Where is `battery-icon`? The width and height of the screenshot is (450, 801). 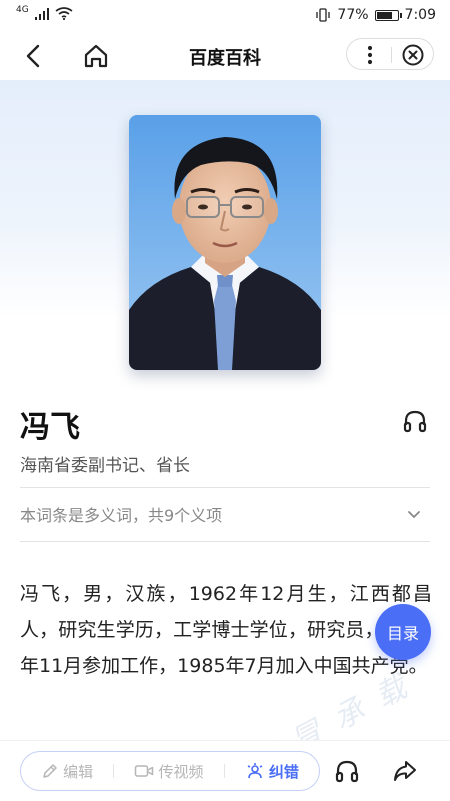
battery-icon is located at coordinates (388, 15).